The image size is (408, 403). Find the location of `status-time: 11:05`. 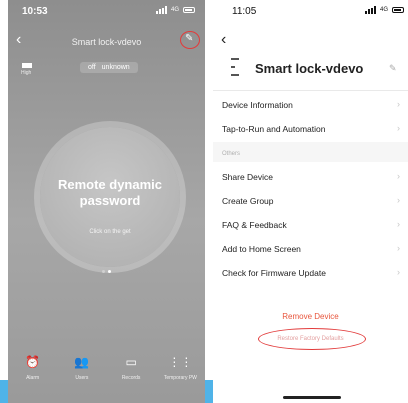

status-time: 11:05 is located at coordinates (244, 11).